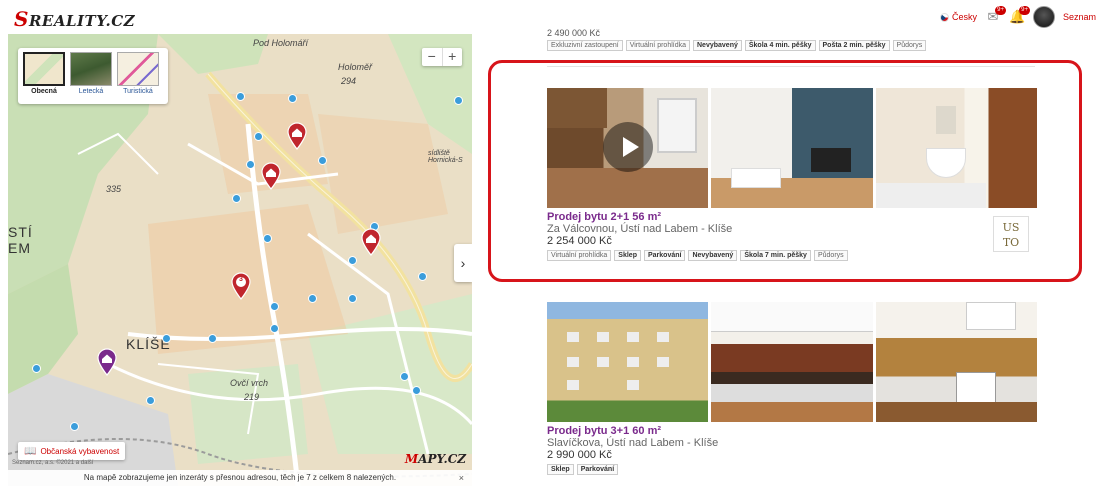  Describe the element at coordinates (30, 451) in the screenshot. I see `book-icon: 📖` at that location.